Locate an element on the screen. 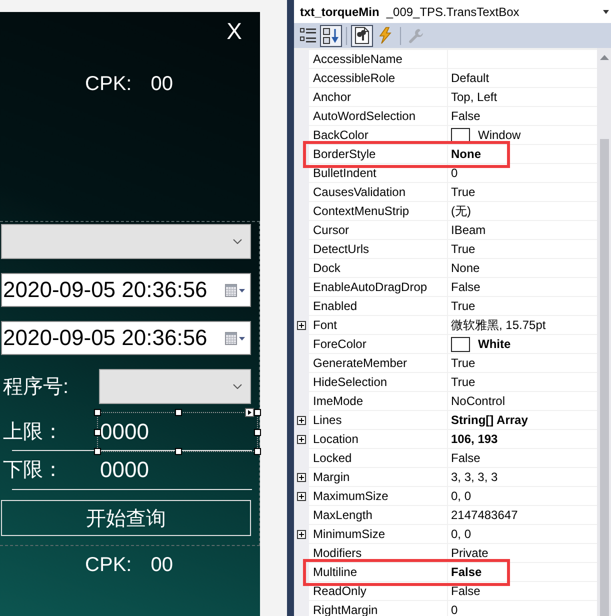 The width and height of the screenshot is (611, 616). property-name: ImeMode is located at coordinates (378, 401).